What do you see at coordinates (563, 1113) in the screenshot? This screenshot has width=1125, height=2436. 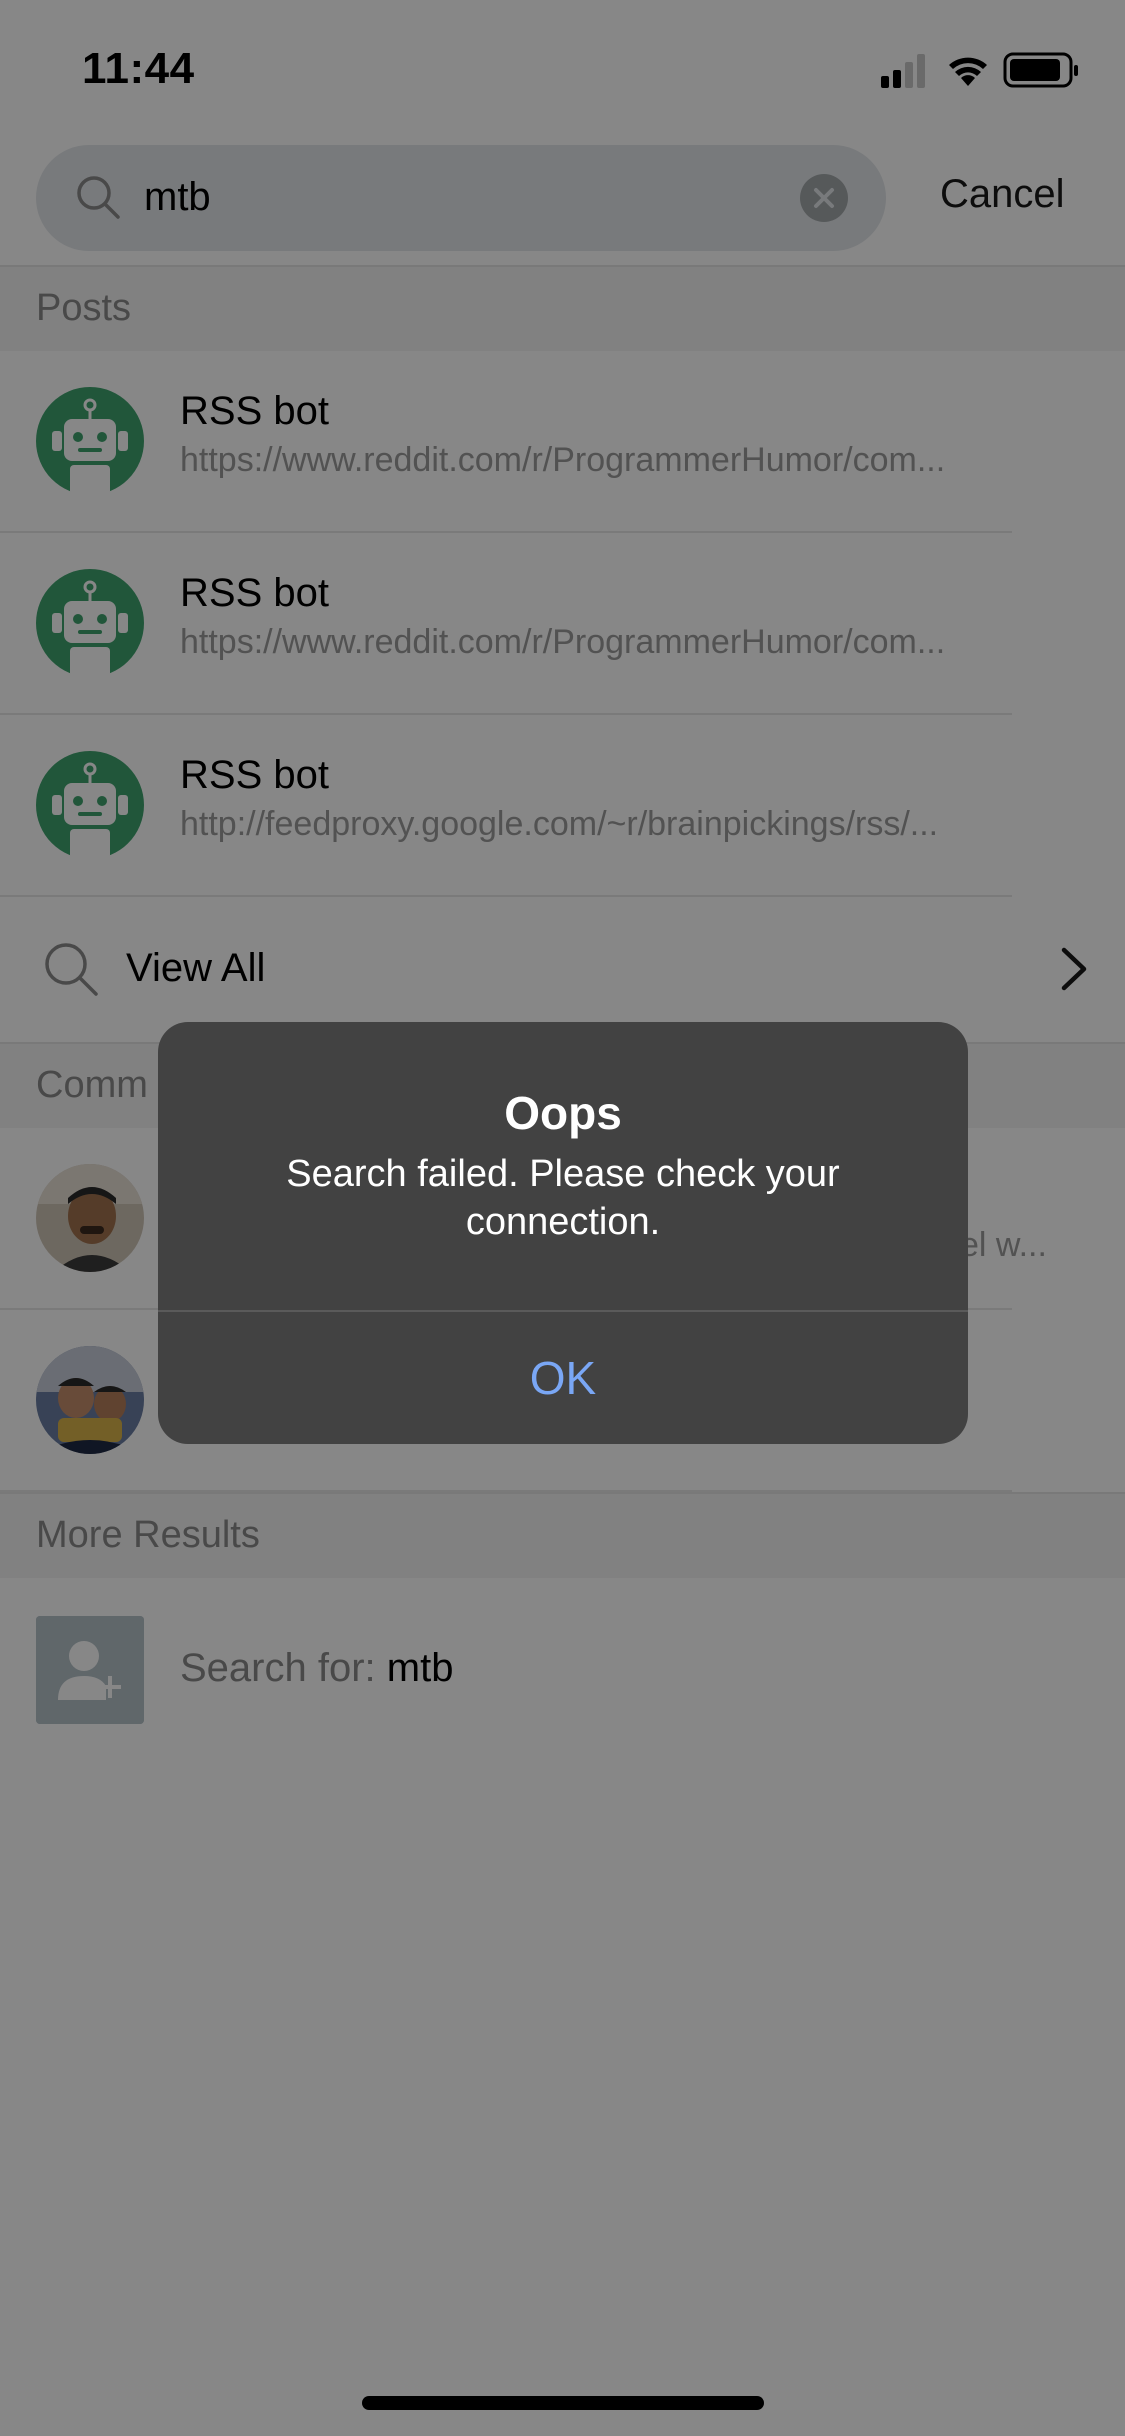 I see `alert-title: Oops` at bounding box center [563, 1113].